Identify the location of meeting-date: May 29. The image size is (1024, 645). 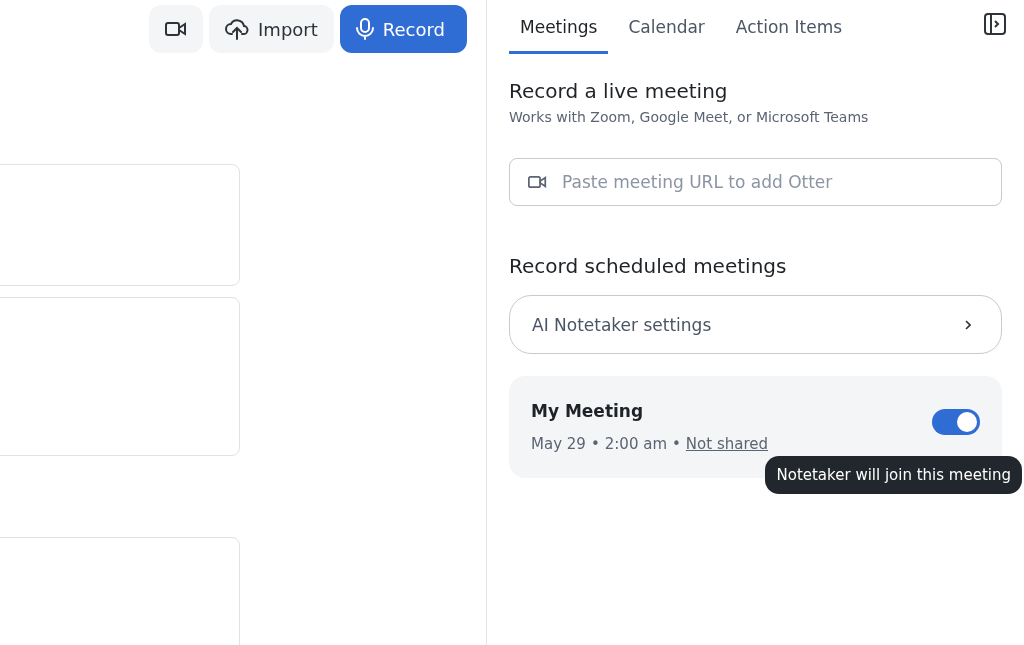
(558, 444).